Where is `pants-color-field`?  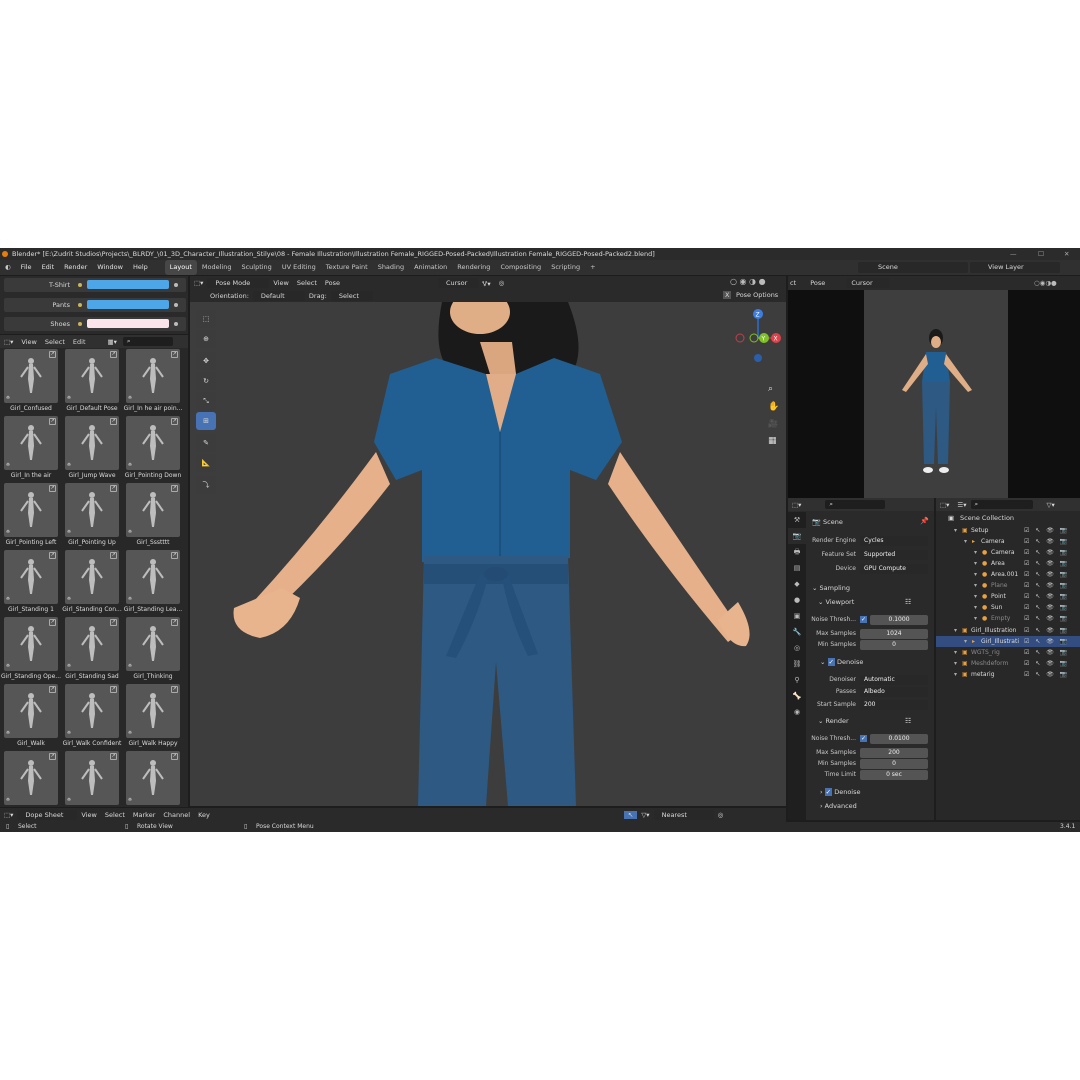 pants-color-field is located at coordinates (128, 304).